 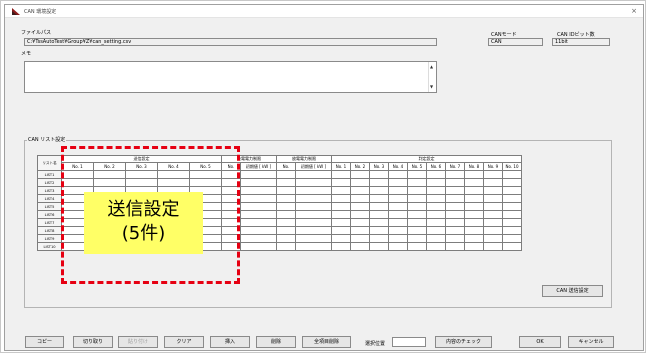 What do you see at coordinates (184, 342) in the screenshot?
I see `clear-button: クリア` at bounding box center [184, 342].